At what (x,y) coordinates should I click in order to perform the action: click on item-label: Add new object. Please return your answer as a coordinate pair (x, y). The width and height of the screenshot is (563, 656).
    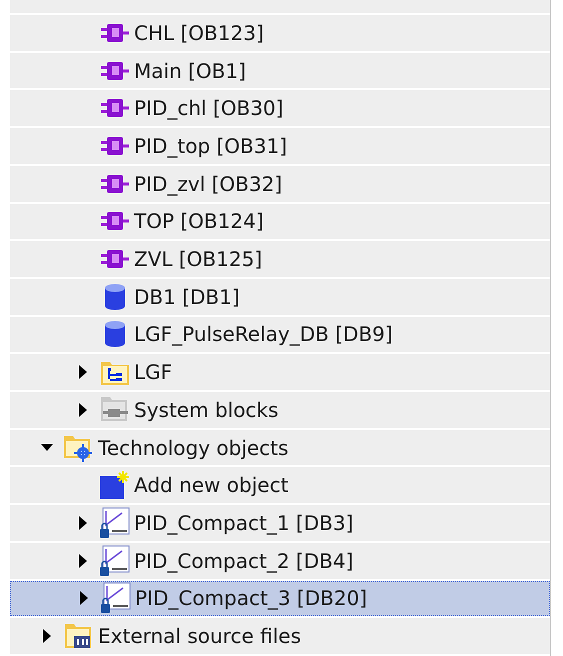
    Looking at the image, I should click on (211, 486).